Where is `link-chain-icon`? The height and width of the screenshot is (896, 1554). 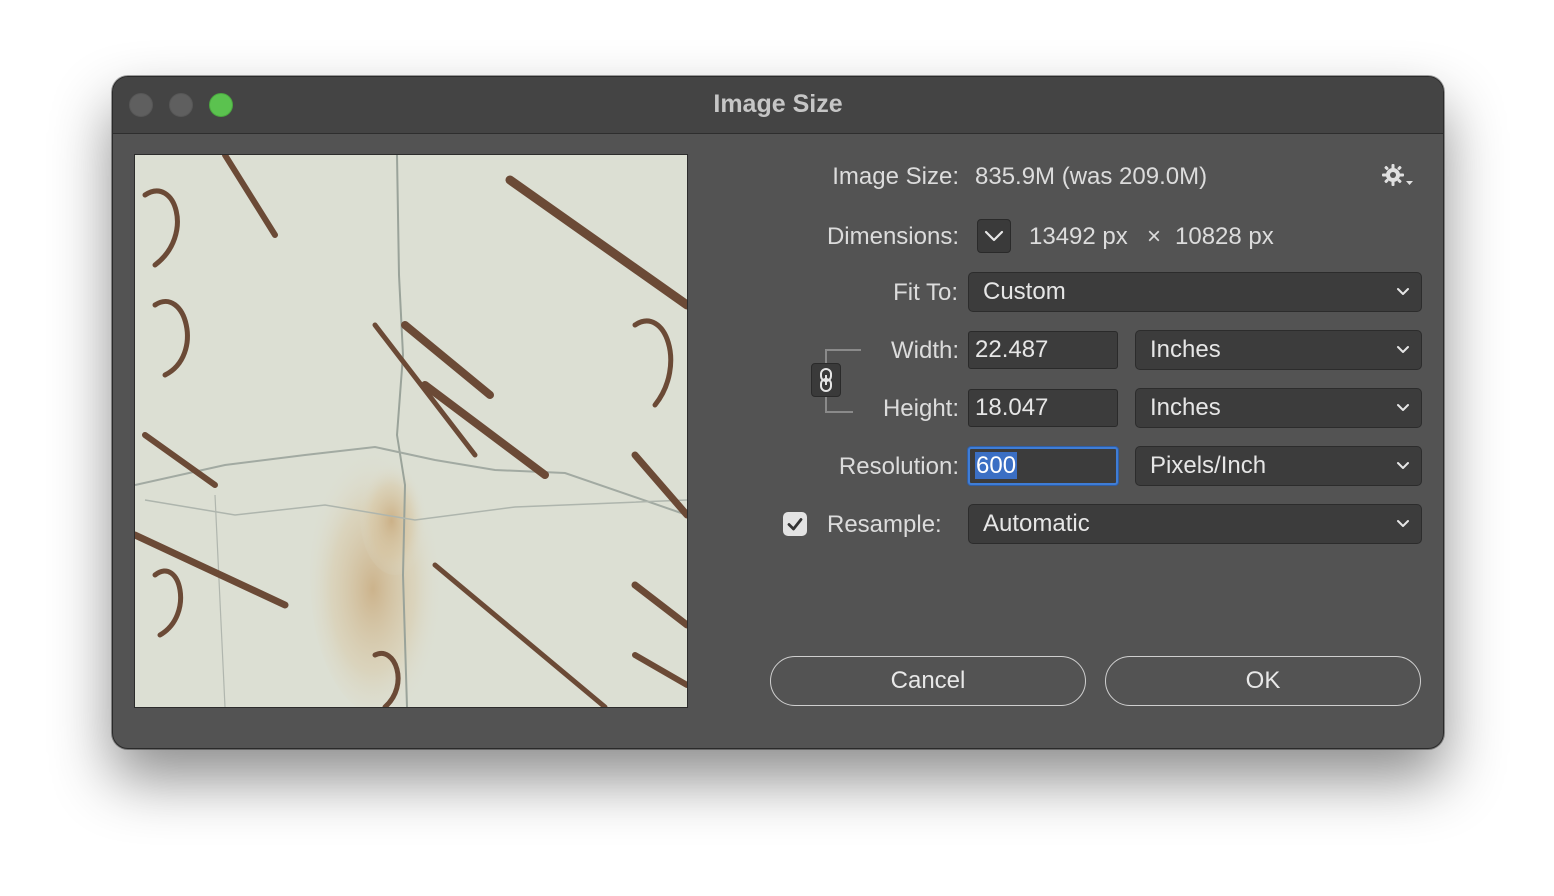
link-chain-icon is located at coordinates (826, 380).